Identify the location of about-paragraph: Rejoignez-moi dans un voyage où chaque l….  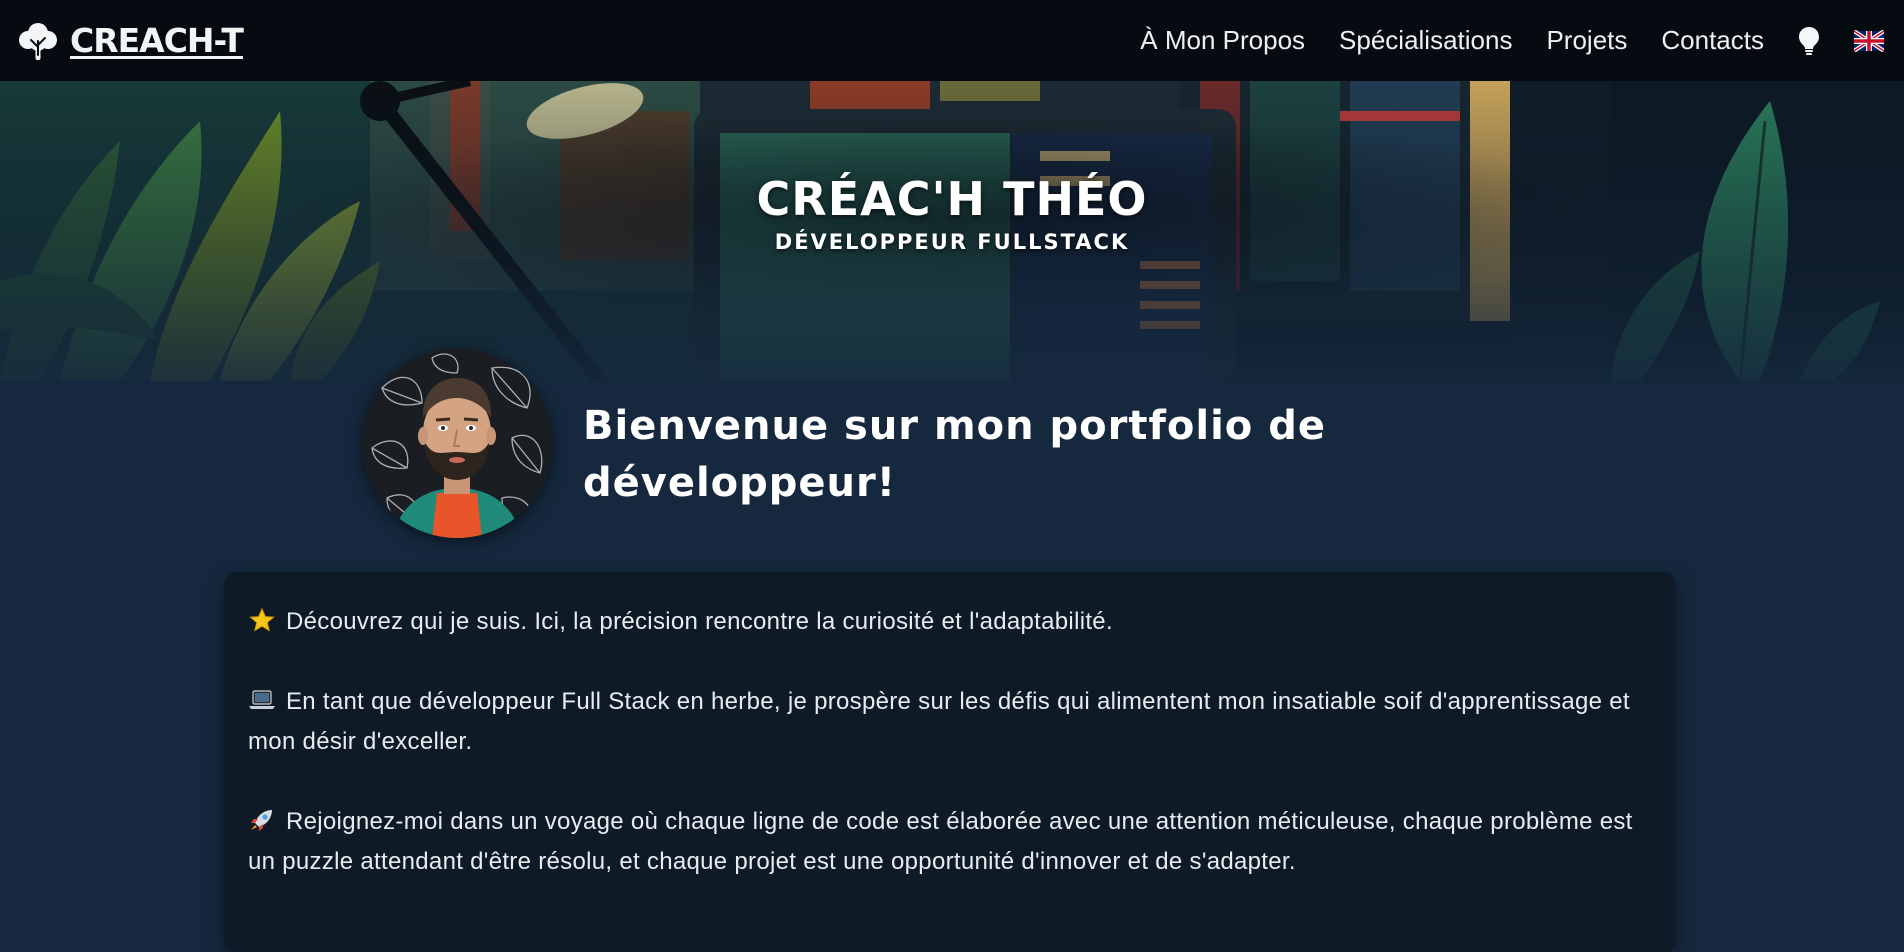
(950, 842).